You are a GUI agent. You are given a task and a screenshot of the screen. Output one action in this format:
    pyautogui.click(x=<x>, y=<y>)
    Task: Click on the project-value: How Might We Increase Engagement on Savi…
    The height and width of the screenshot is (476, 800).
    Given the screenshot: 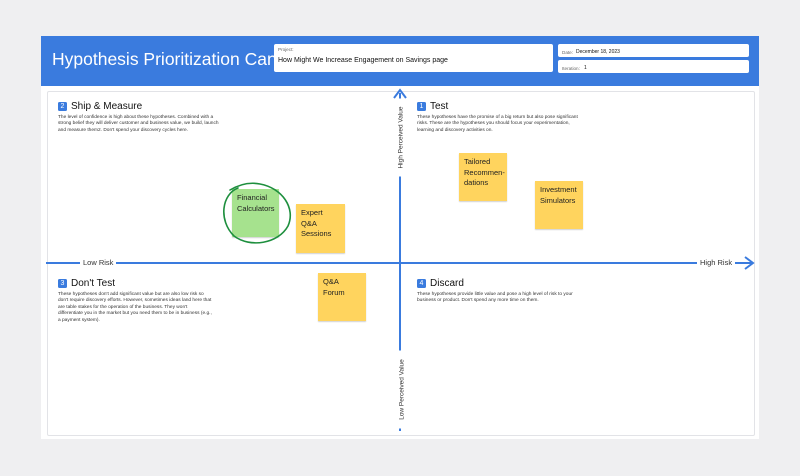 What is the action you would take?
    pyautogui.click(x=363, y=60)
    